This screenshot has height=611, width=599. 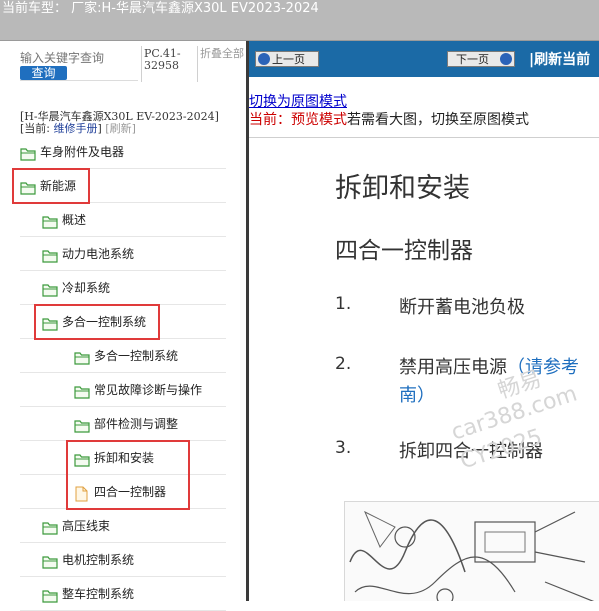 I want to click on tree-item: 常见故障诊断与操作, so click(x=138, y=390).